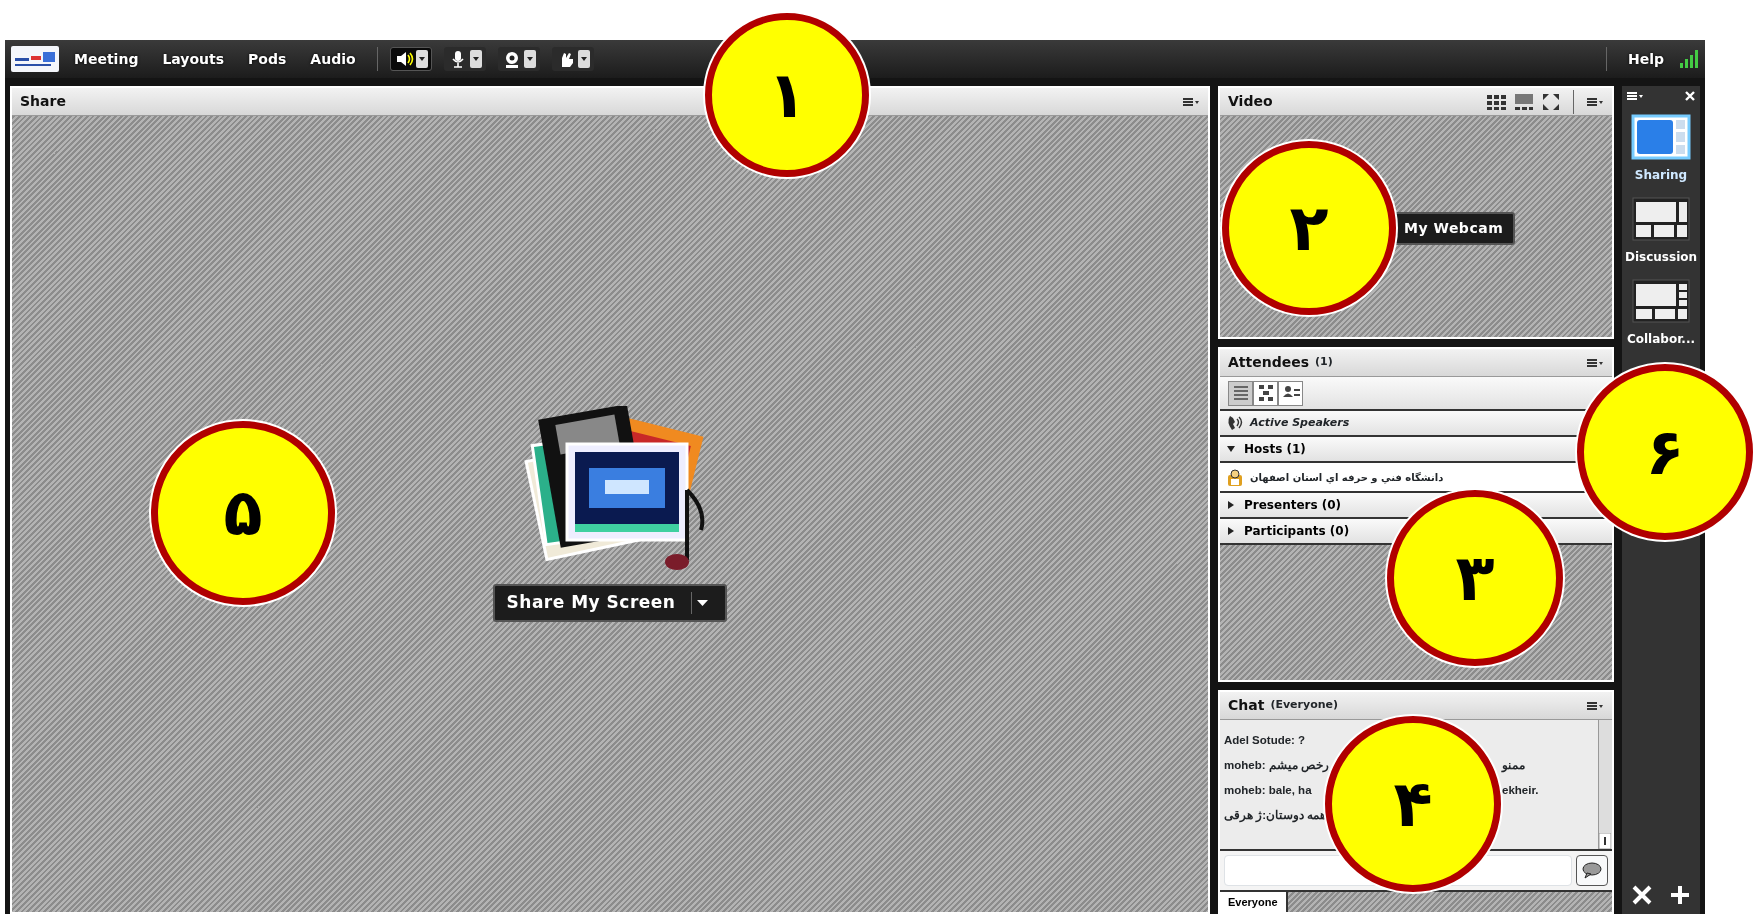 Image resolution: width=1758 pixels, height=914 pixels. Describe the element at coordinates (1524, 101) in the screenshot. I see `filmstrip-view-icon` at that location.